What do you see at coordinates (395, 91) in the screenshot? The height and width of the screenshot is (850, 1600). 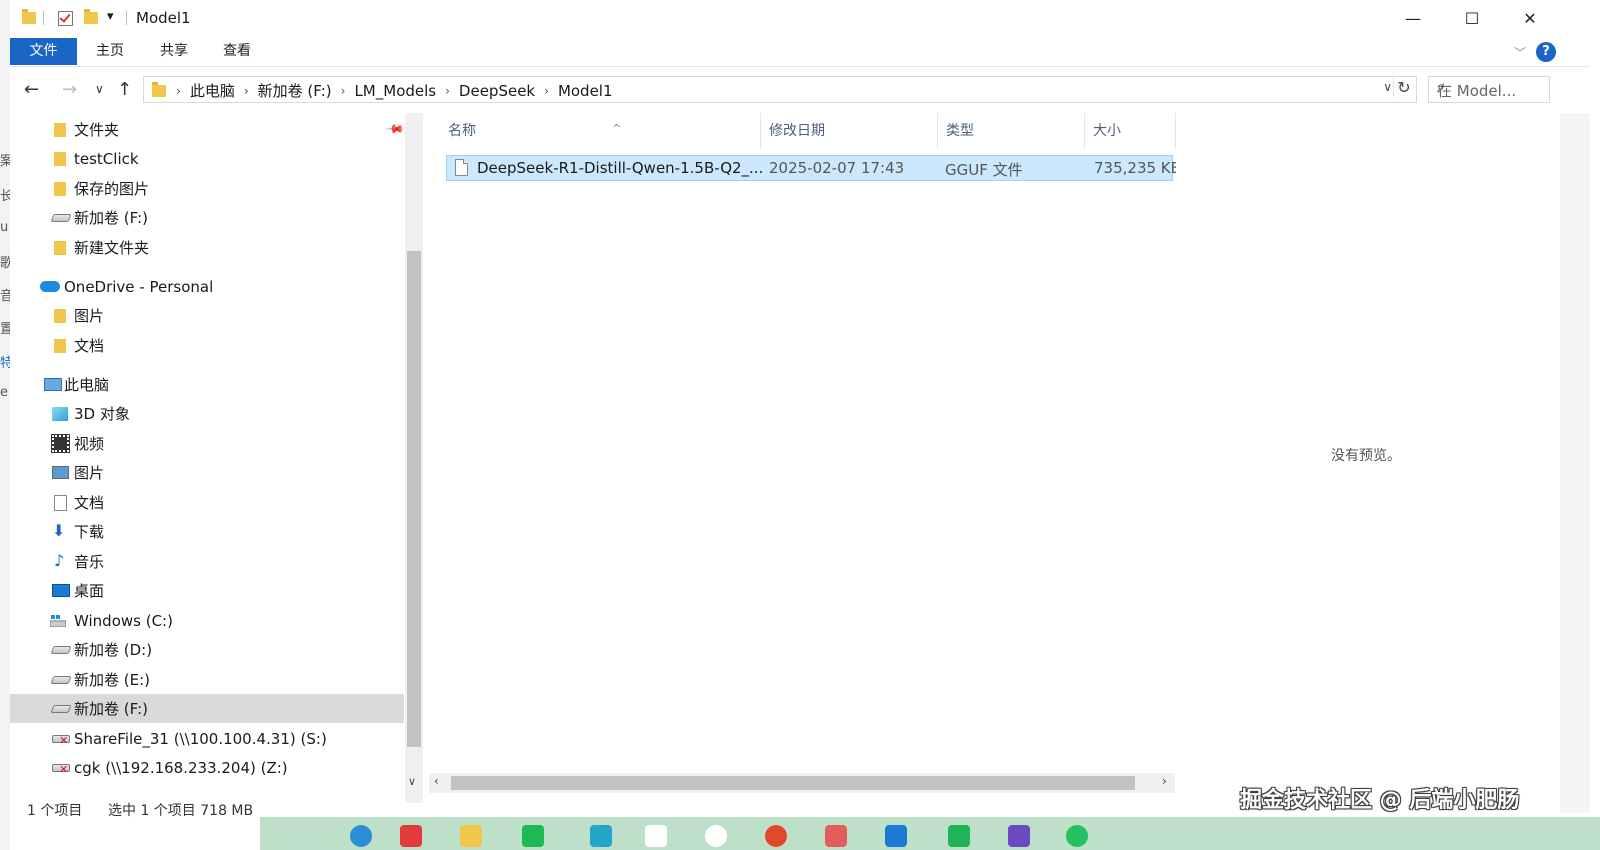 I see `breadcrumb-lm-models: LM_Models` at bounding box center [395, 91].